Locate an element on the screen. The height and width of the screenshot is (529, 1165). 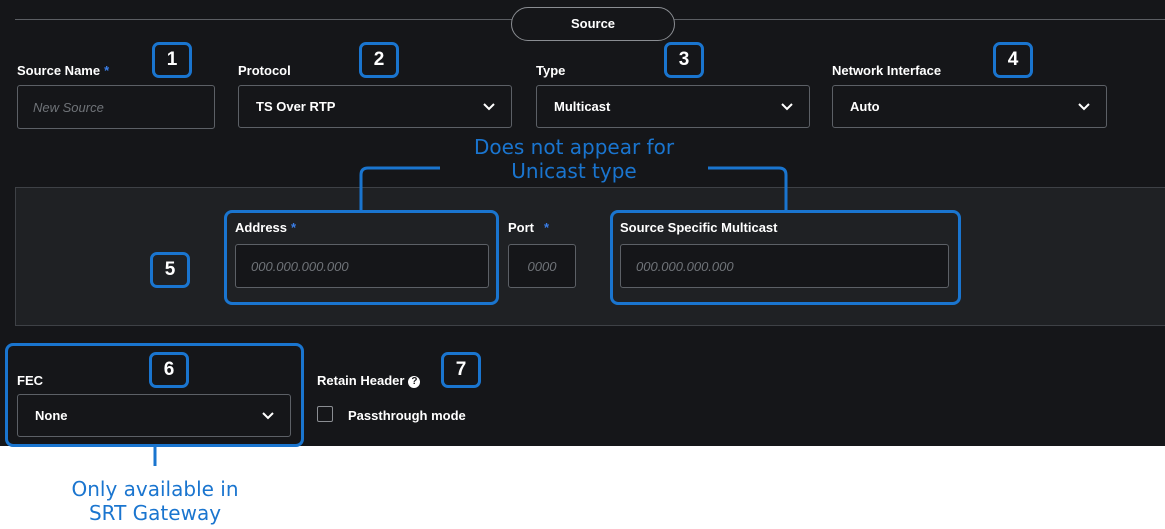
annotation-line: SRT Gateway is located at coordinates (155, 513).